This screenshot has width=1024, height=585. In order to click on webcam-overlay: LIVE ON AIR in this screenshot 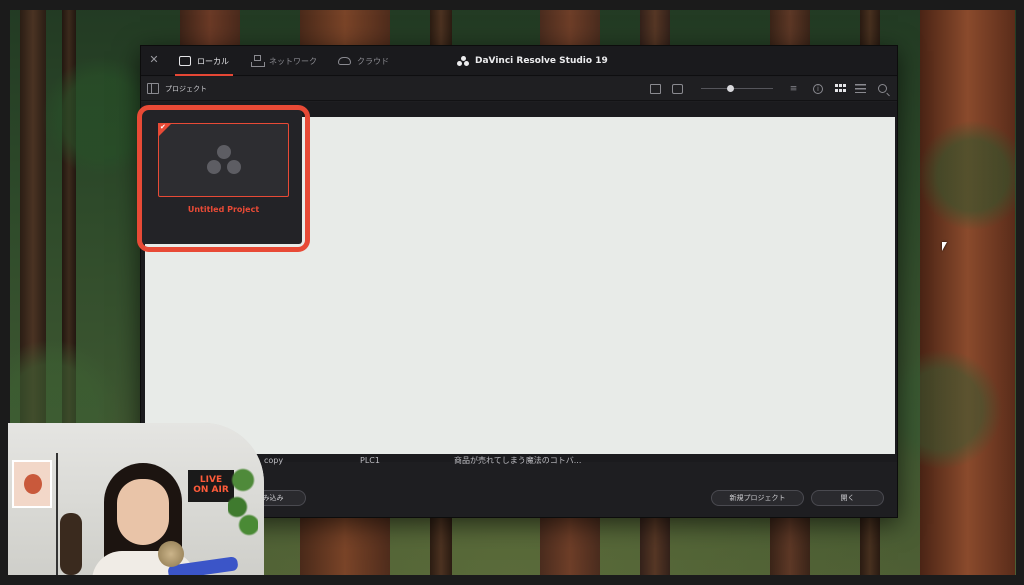, I will do `click(136, 499)`.